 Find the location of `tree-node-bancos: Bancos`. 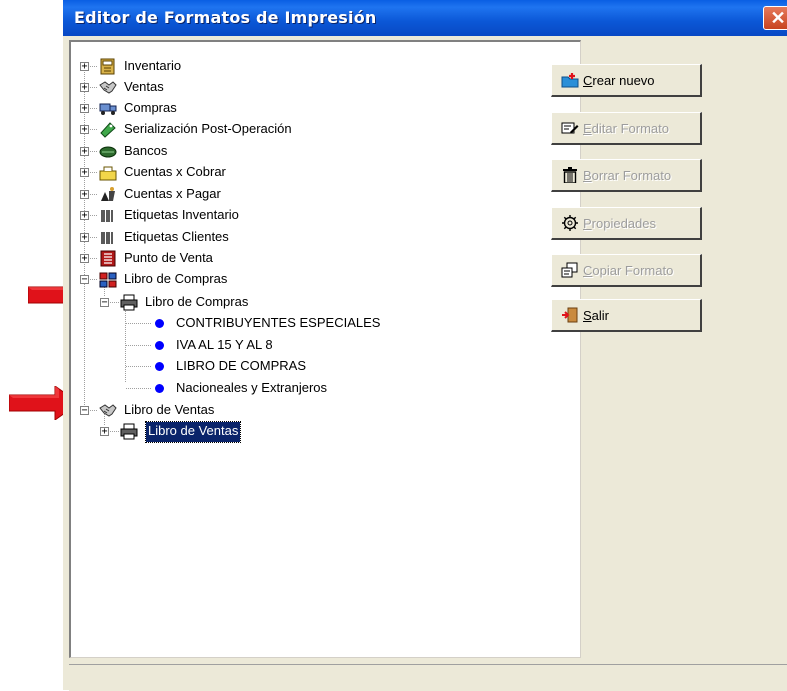

tree-node-bancos: Bancos is located at coordinates (145, 152).